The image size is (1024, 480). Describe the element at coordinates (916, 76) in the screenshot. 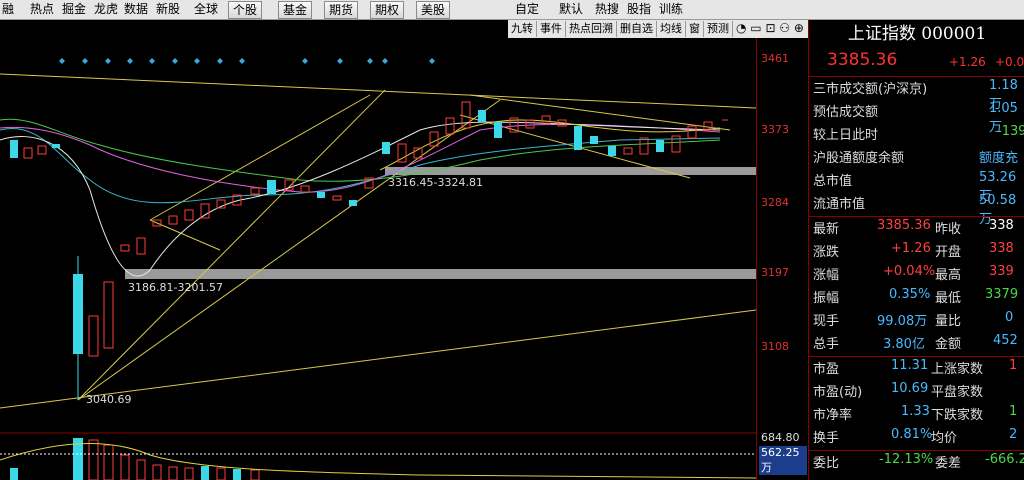

I see `panel-divider` at that location.